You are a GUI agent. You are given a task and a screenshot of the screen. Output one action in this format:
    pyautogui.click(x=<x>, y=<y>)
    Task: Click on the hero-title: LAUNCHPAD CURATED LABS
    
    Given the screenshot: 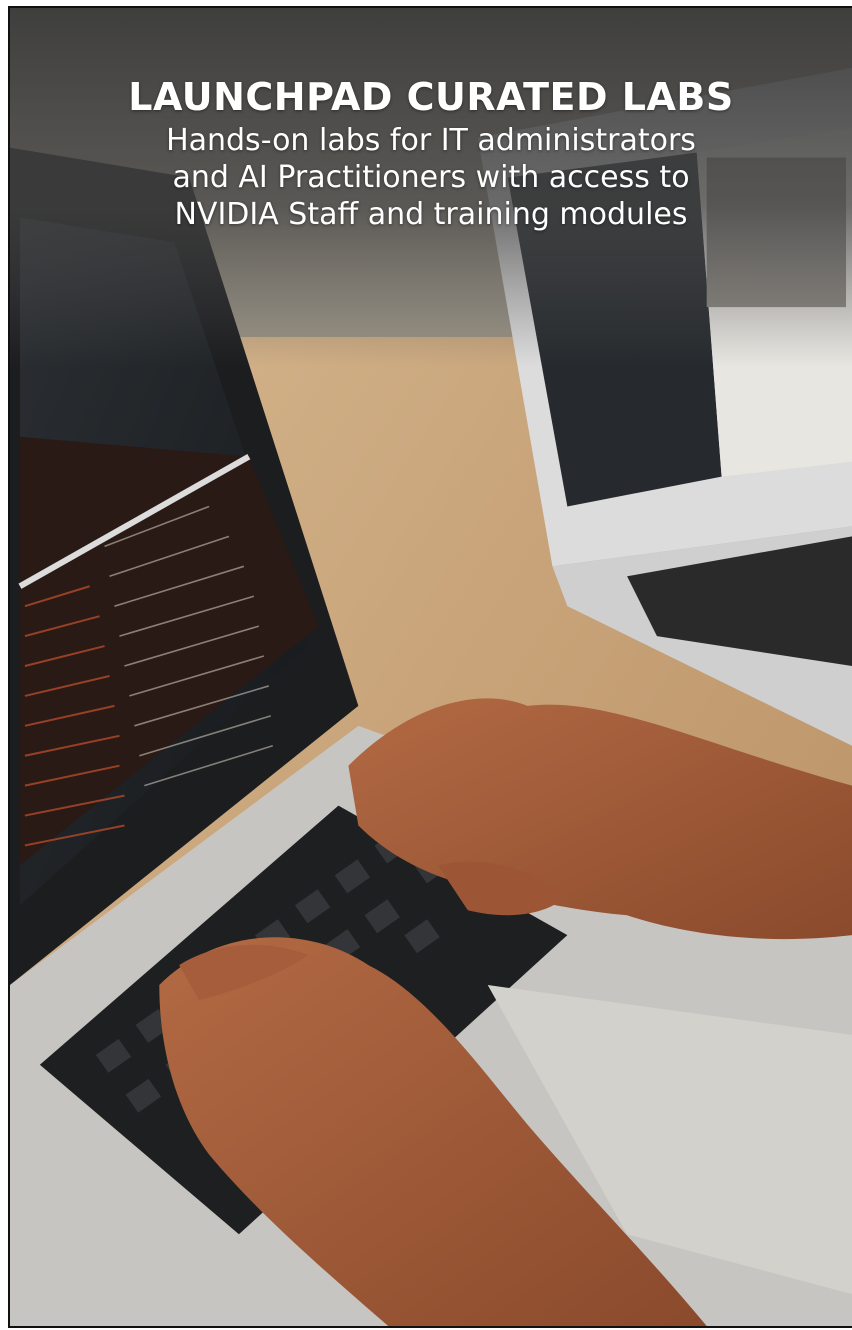 What is the action you would take?
    pyautogui.click(x=431, y=97)
    